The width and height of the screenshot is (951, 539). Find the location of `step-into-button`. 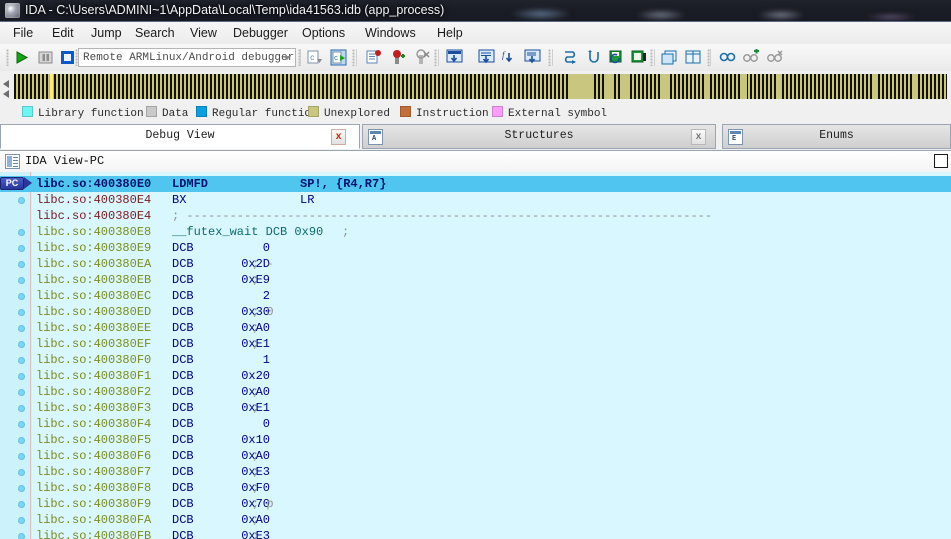

step-into-button is located at coordinates (455, 58).